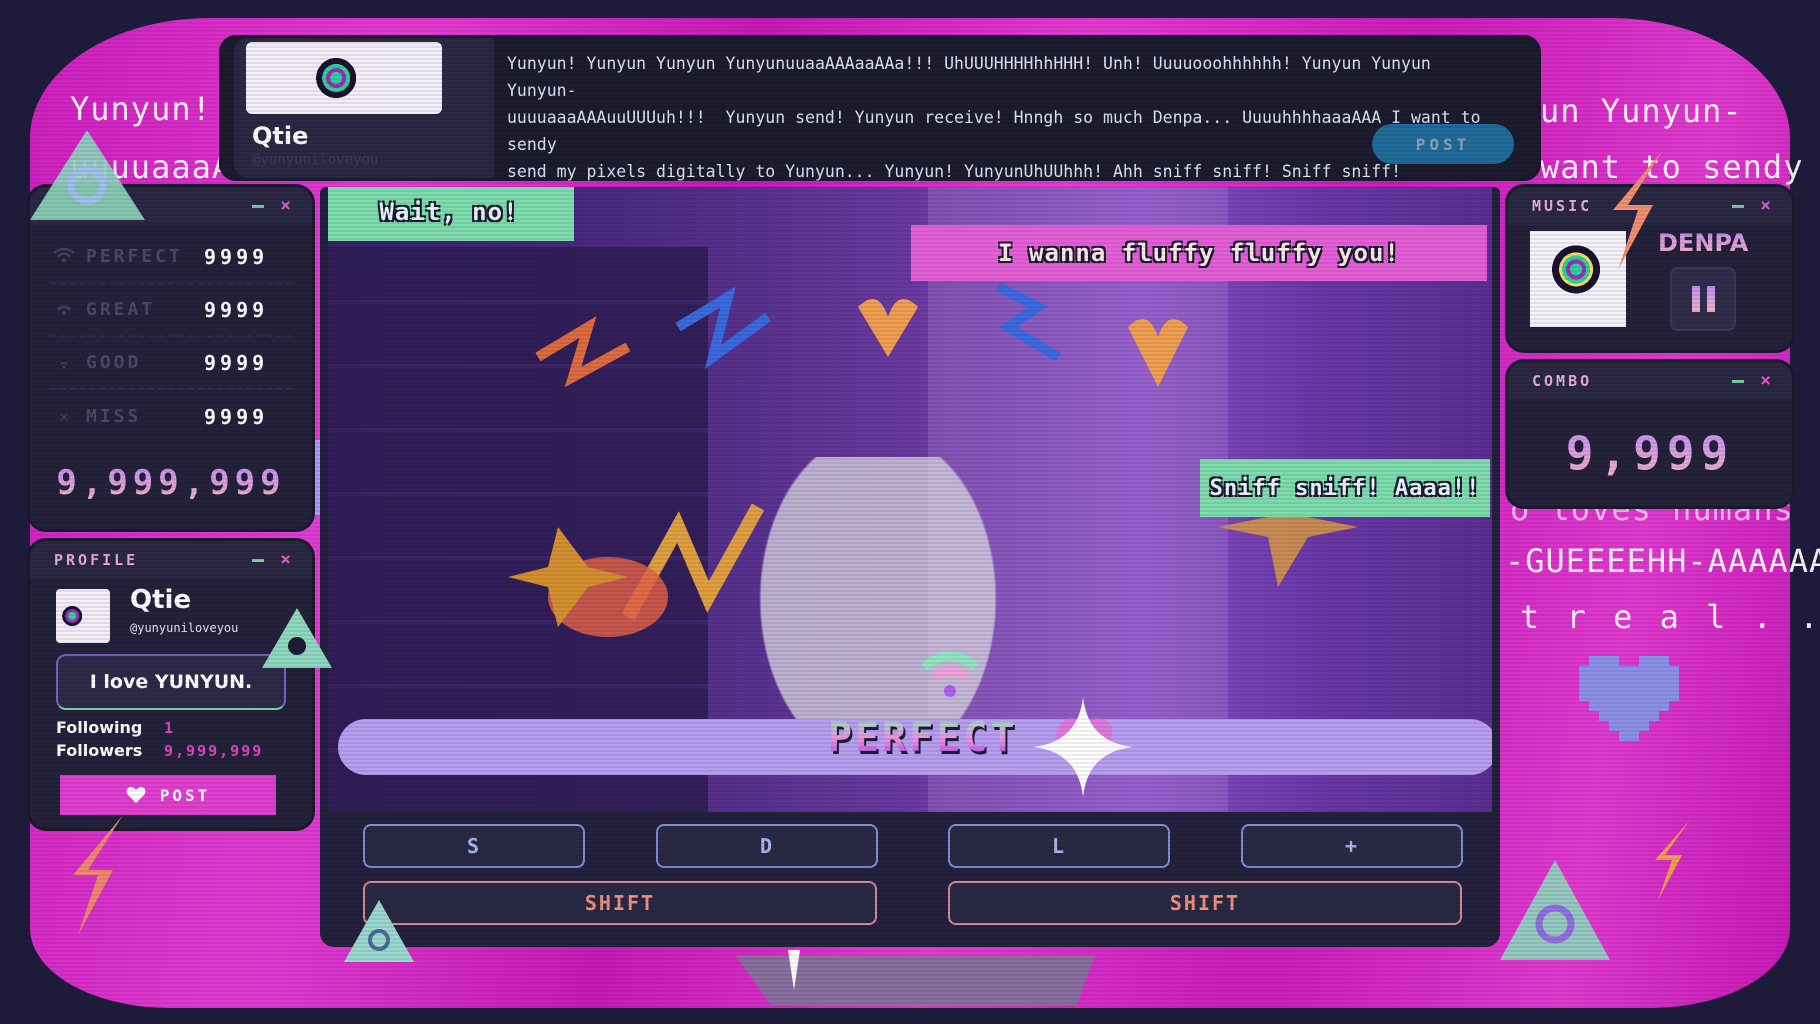 The height and width of the screenshot is (1024, 1820). I want to click on followers-label: Followers, so click(99, 750).